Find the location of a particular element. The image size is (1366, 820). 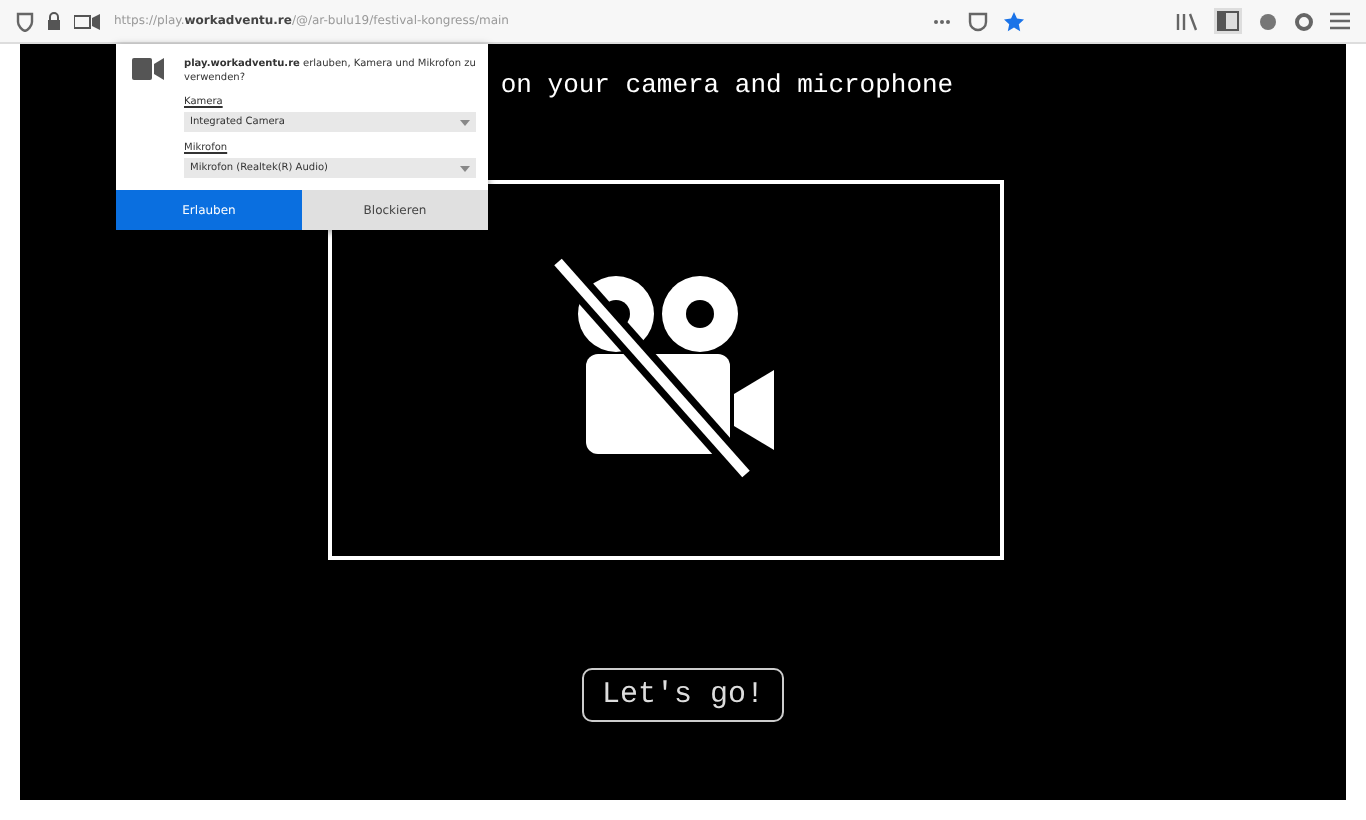

lets-go-button: Let's go! is located at coordinates (682, 695).